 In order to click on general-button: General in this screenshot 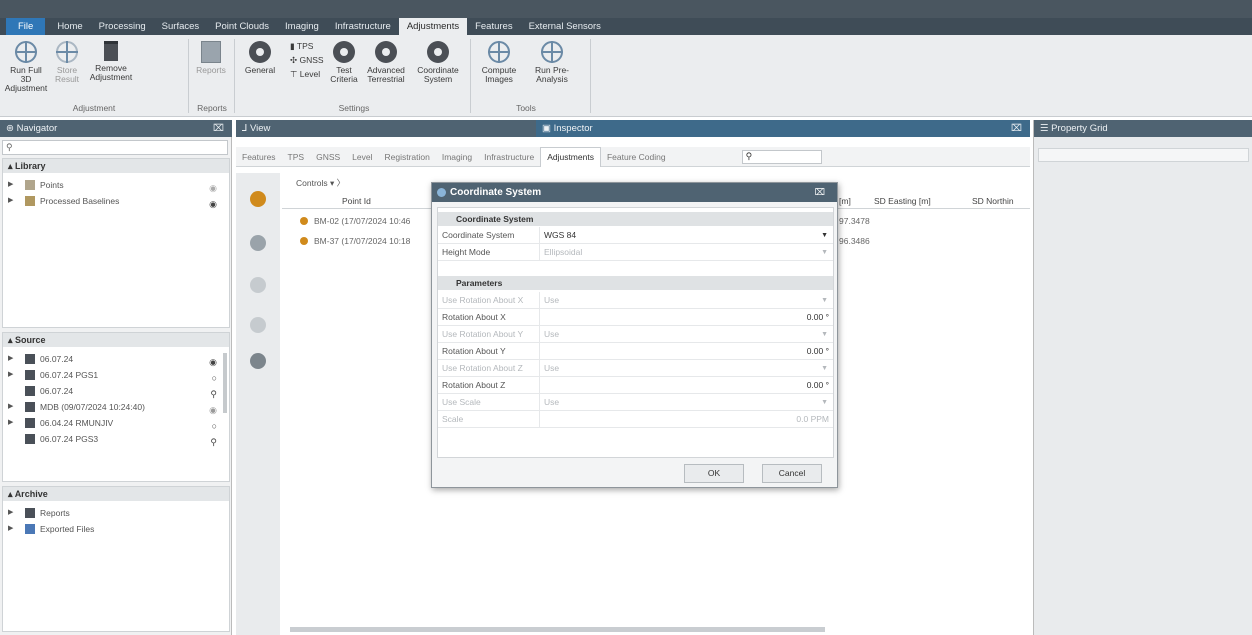, I will do `click(260, 58)`.